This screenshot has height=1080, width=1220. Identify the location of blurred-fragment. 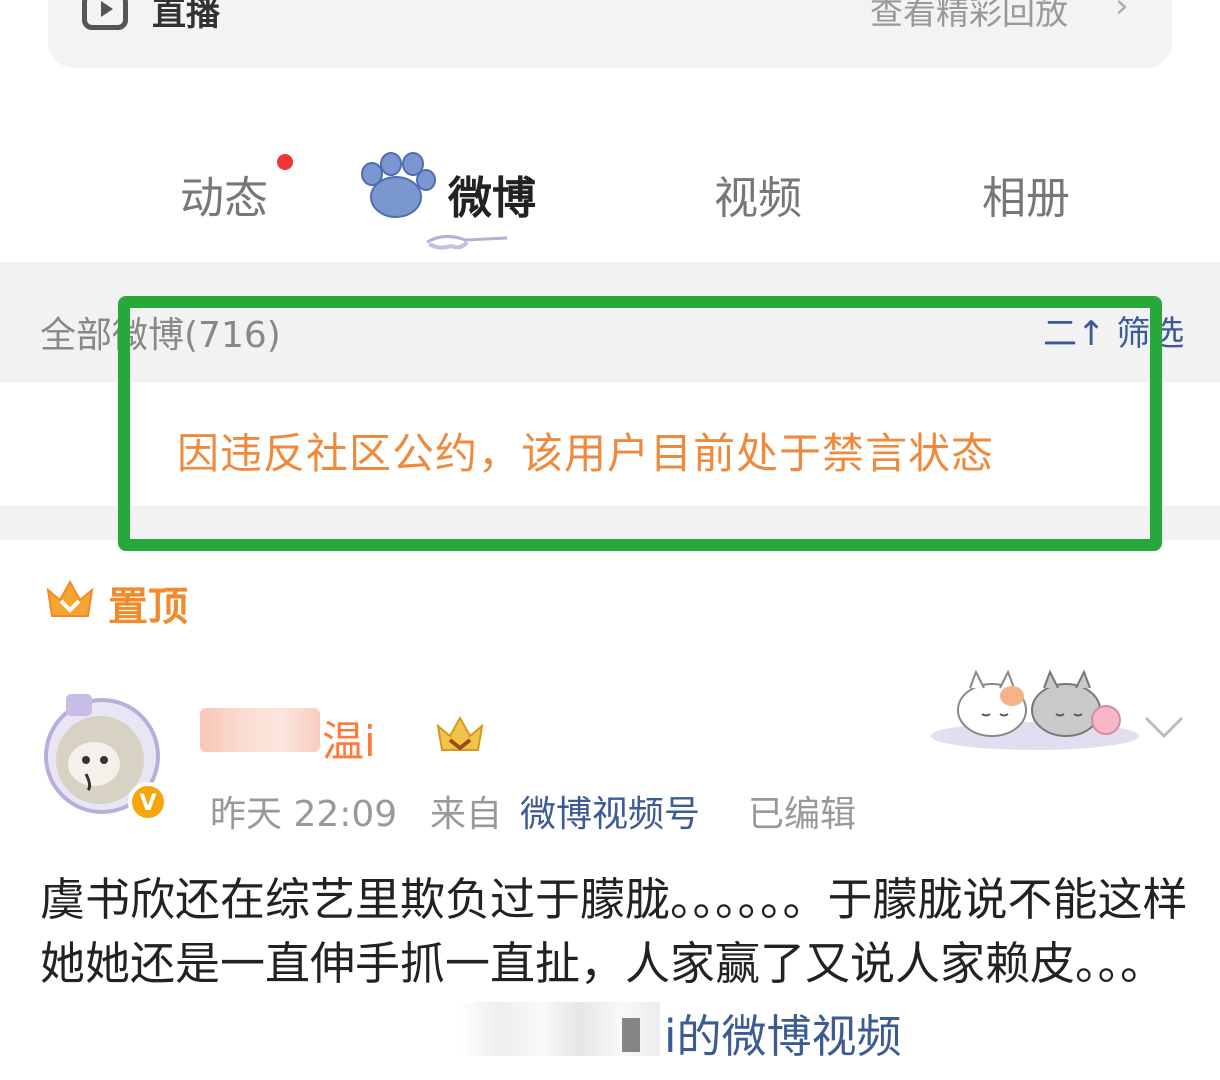
(631, 1035).